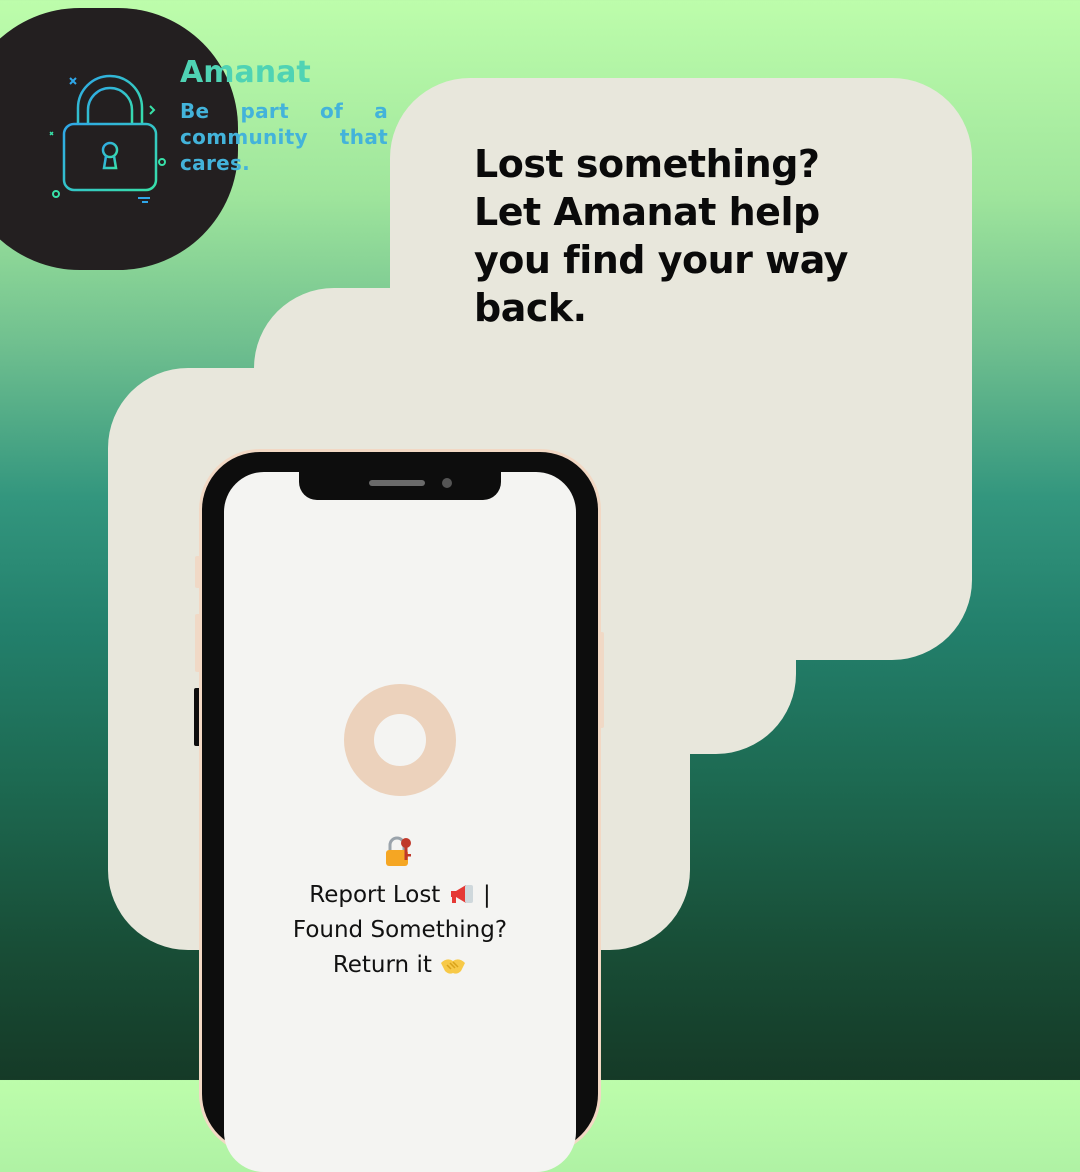 This screenshot has height=1172, width=1080. Describe the element at coordinates (284, 137) in the screenshot. I see `brand-tagline: Be part of a community that cares.` at that location.